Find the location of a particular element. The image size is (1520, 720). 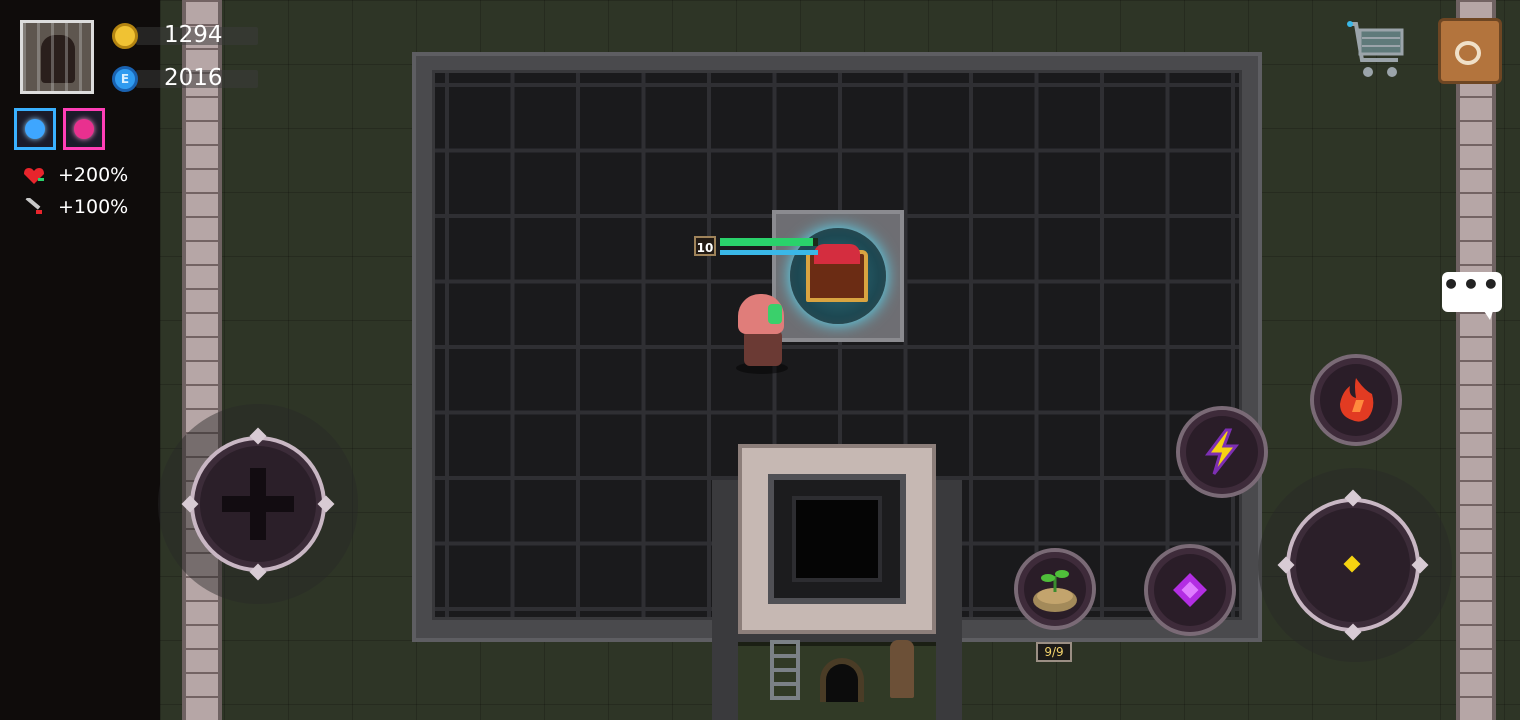

blue-orb-glyph is located at coordinates (35, 129).